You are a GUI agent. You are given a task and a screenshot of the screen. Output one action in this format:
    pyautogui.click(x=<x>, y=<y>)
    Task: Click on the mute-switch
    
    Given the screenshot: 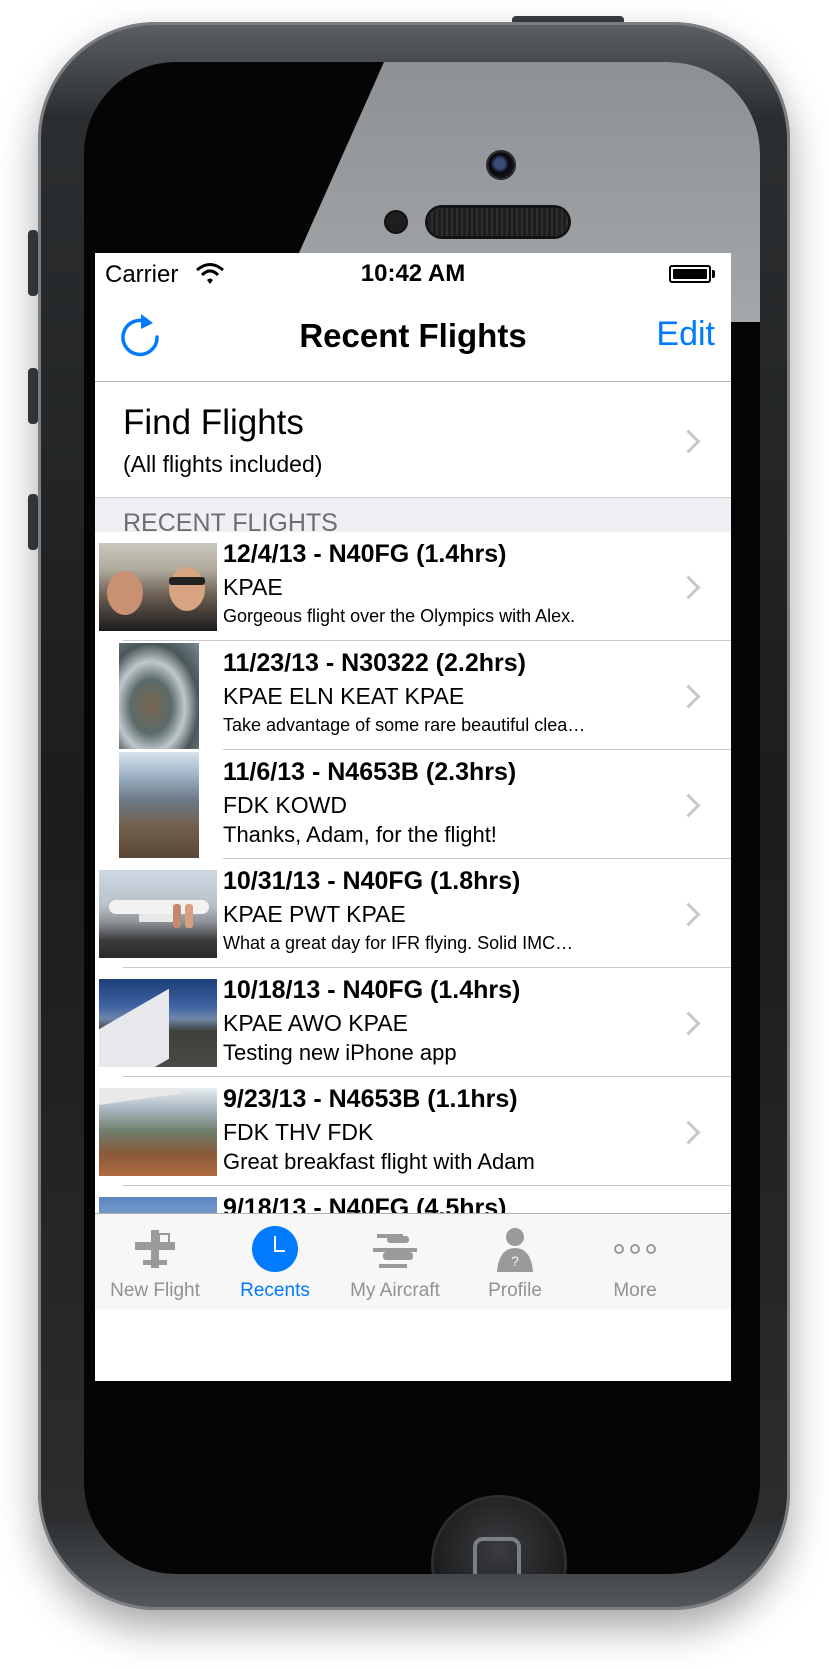 What is the action you would take?
    pyautogui.click(x=33, y=263)
    